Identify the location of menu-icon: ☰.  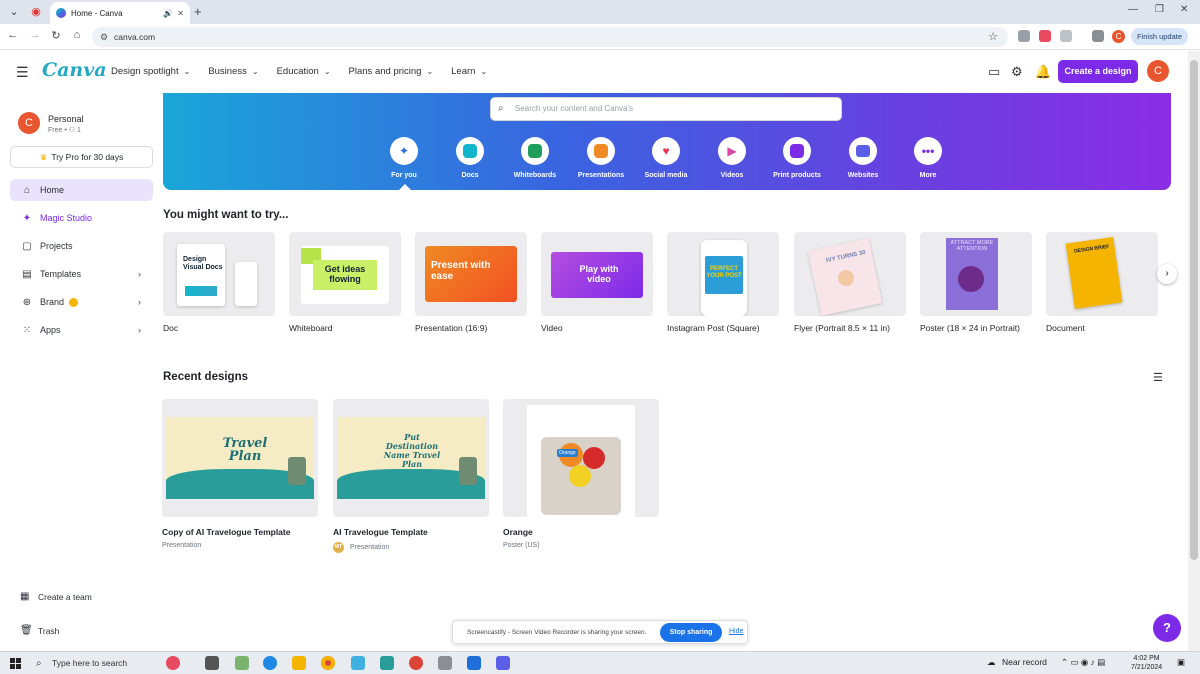
(22, 72).